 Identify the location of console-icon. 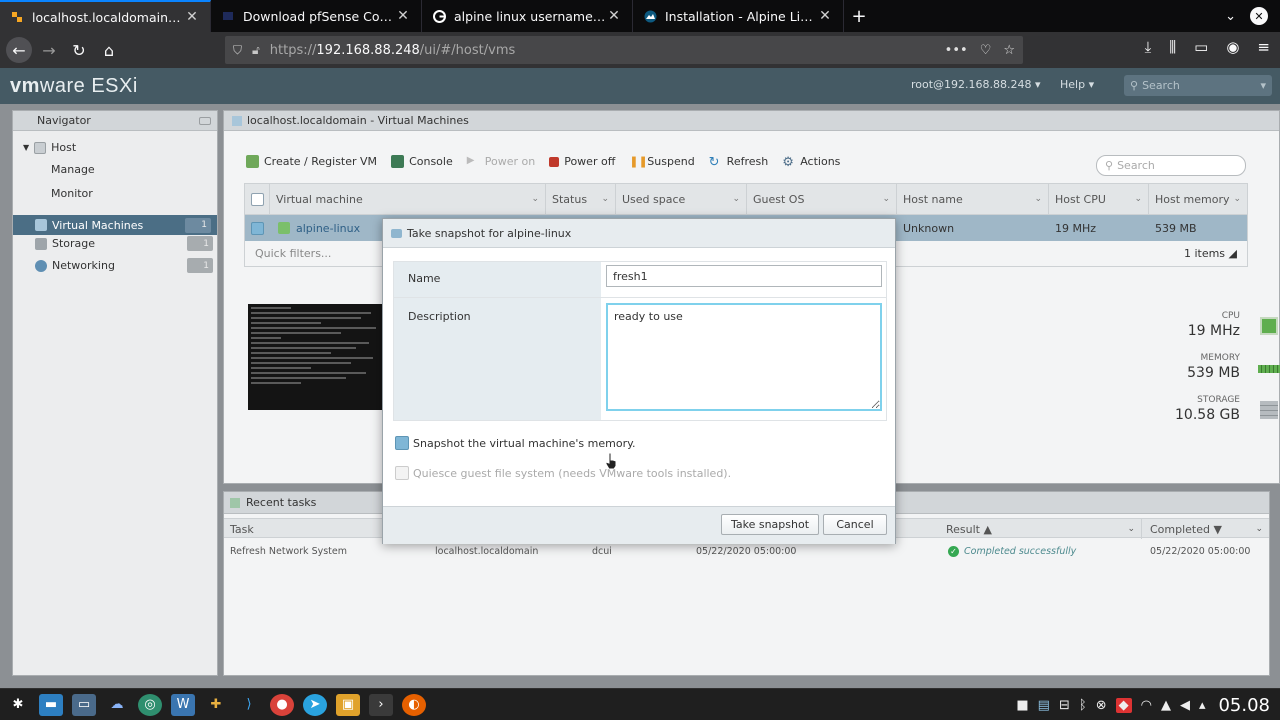
(398, 161).